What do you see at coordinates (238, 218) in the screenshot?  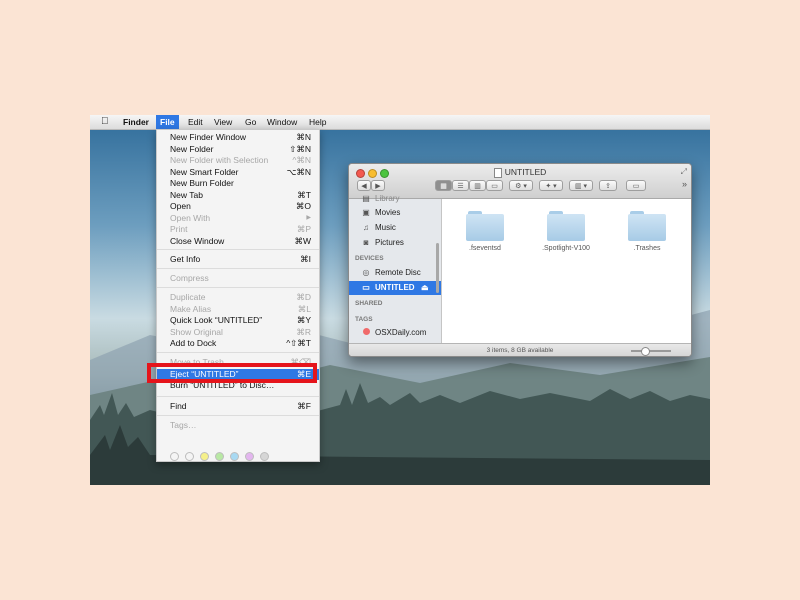 I see `menu-item-open-with: Open With ▶` at bounding box center [238, 218].